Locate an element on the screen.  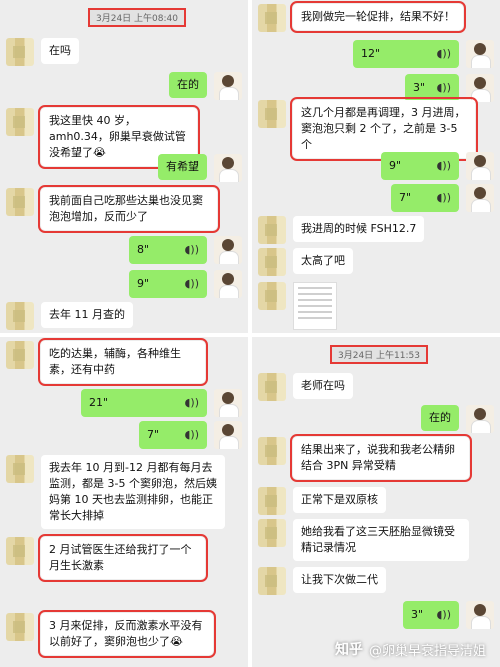
message-bubble: 有希望 is located at coordinates (182, 167).